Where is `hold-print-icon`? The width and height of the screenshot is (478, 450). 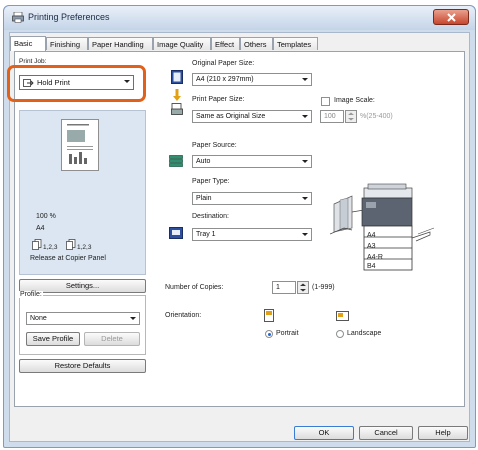 hold-print-icon is located at coordinates (28, 83).